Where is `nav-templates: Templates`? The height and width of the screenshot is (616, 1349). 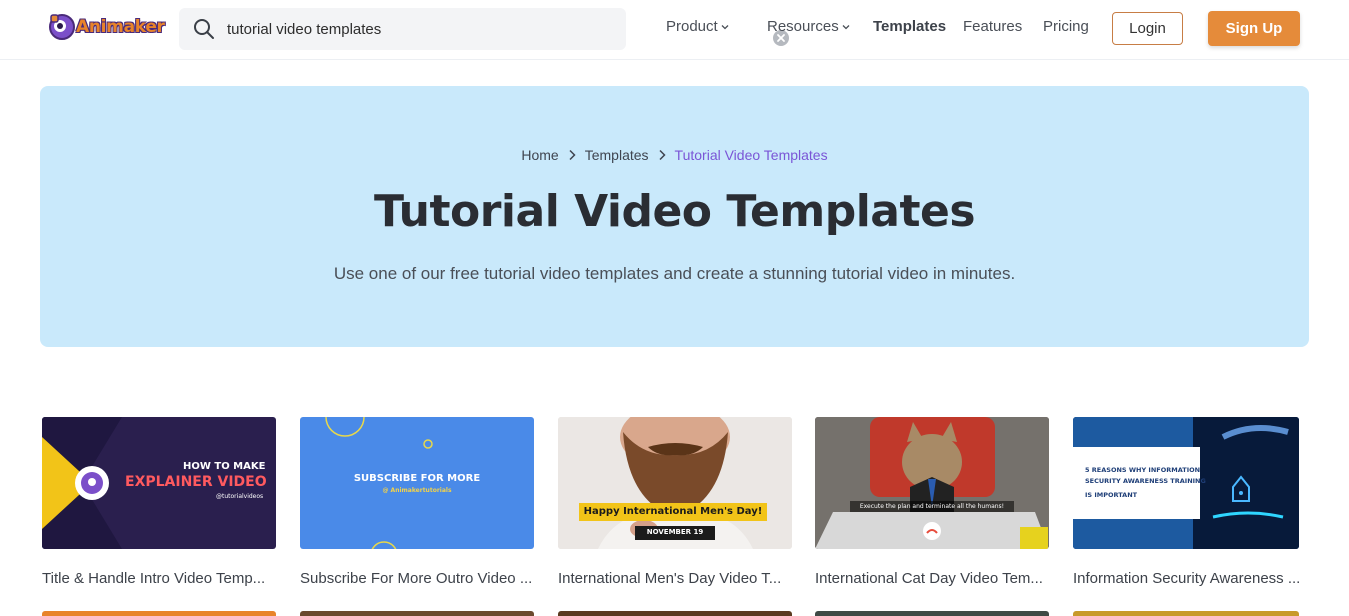
nav-templates: Templates is located at coordinates (909, 26).